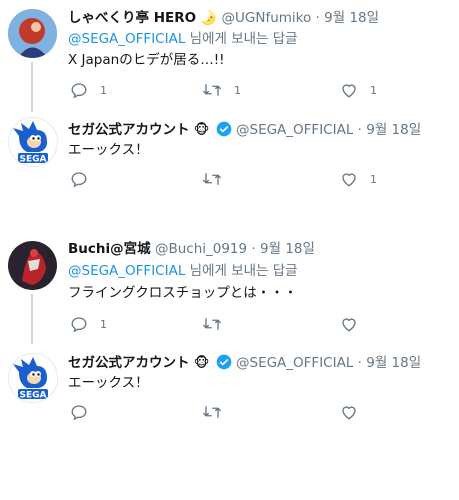  What do you see at coordinates (146, 60) in the screenshot?
I see `tweet-text: X Japanのヒデが居る…!!` at bounding box center [146, 60].